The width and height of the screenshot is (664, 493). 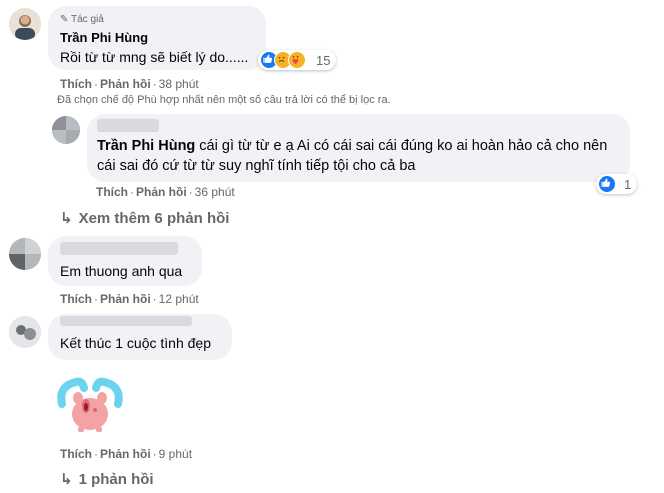 I want to click on like-reaction-icon, so click(x=607, y=184).